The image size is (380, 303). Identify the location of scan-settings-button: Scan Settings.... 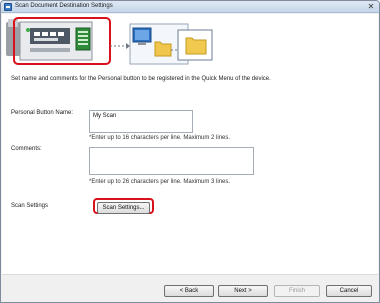
(123, 208).